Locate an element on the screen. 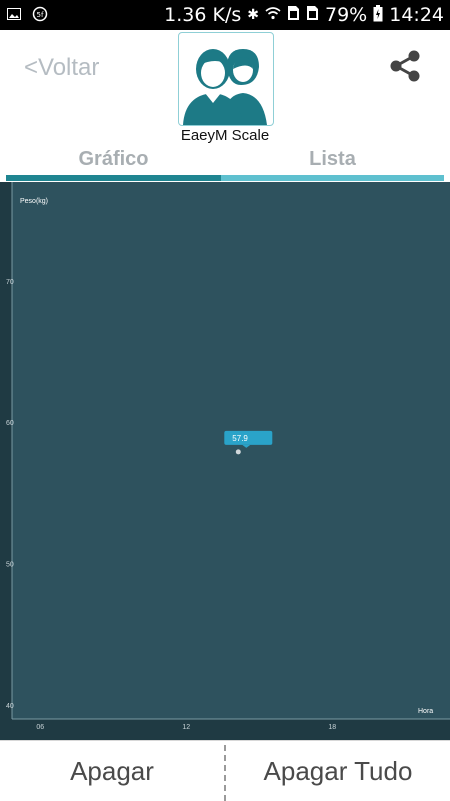 Image resolution: width=450 pixels, height=801 pixels. x-tick-label: 12 is located at coordinates (186, 727).